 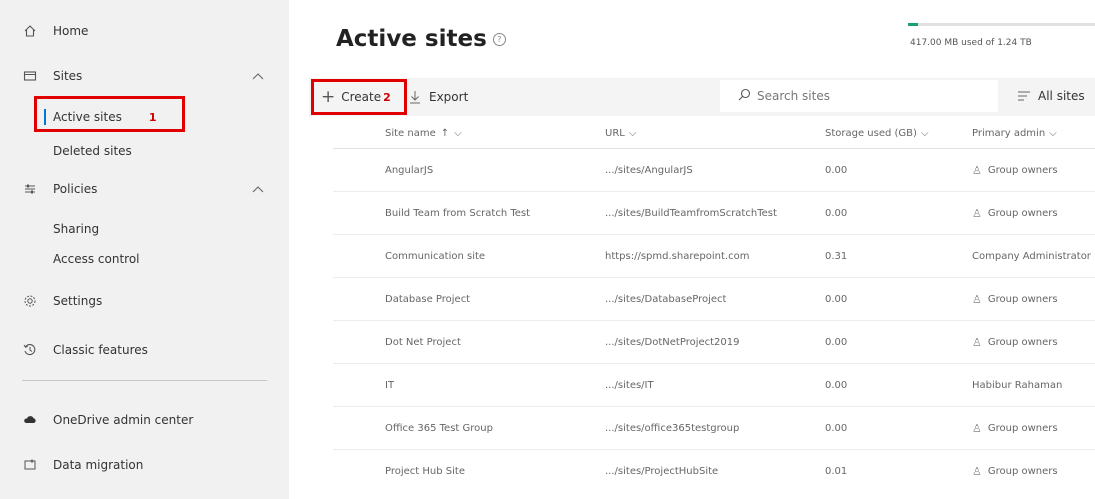 What do you see at coordinates (144, 189) in the screenshot?
I see `nav-policies: Policies` at bounding box center [144, 189].